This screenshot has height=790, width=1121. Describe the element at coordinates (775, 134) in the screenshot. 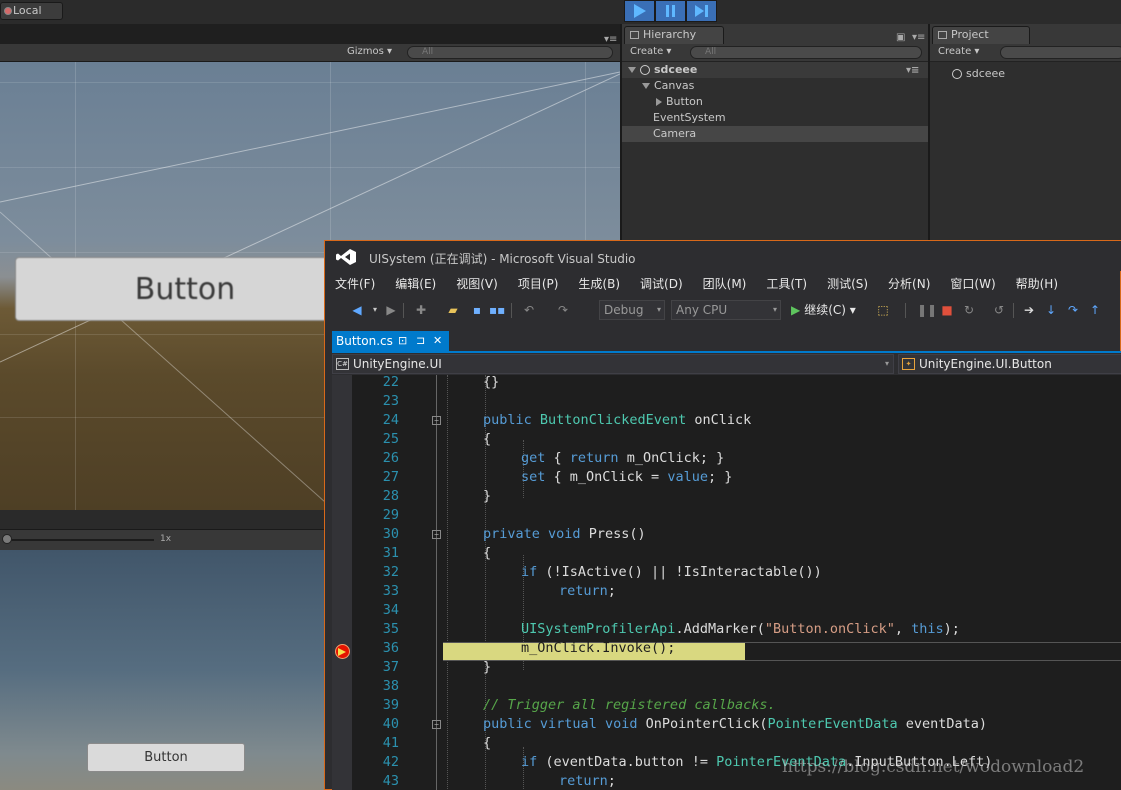

I see `tree-item-camera: Camera` at that location.